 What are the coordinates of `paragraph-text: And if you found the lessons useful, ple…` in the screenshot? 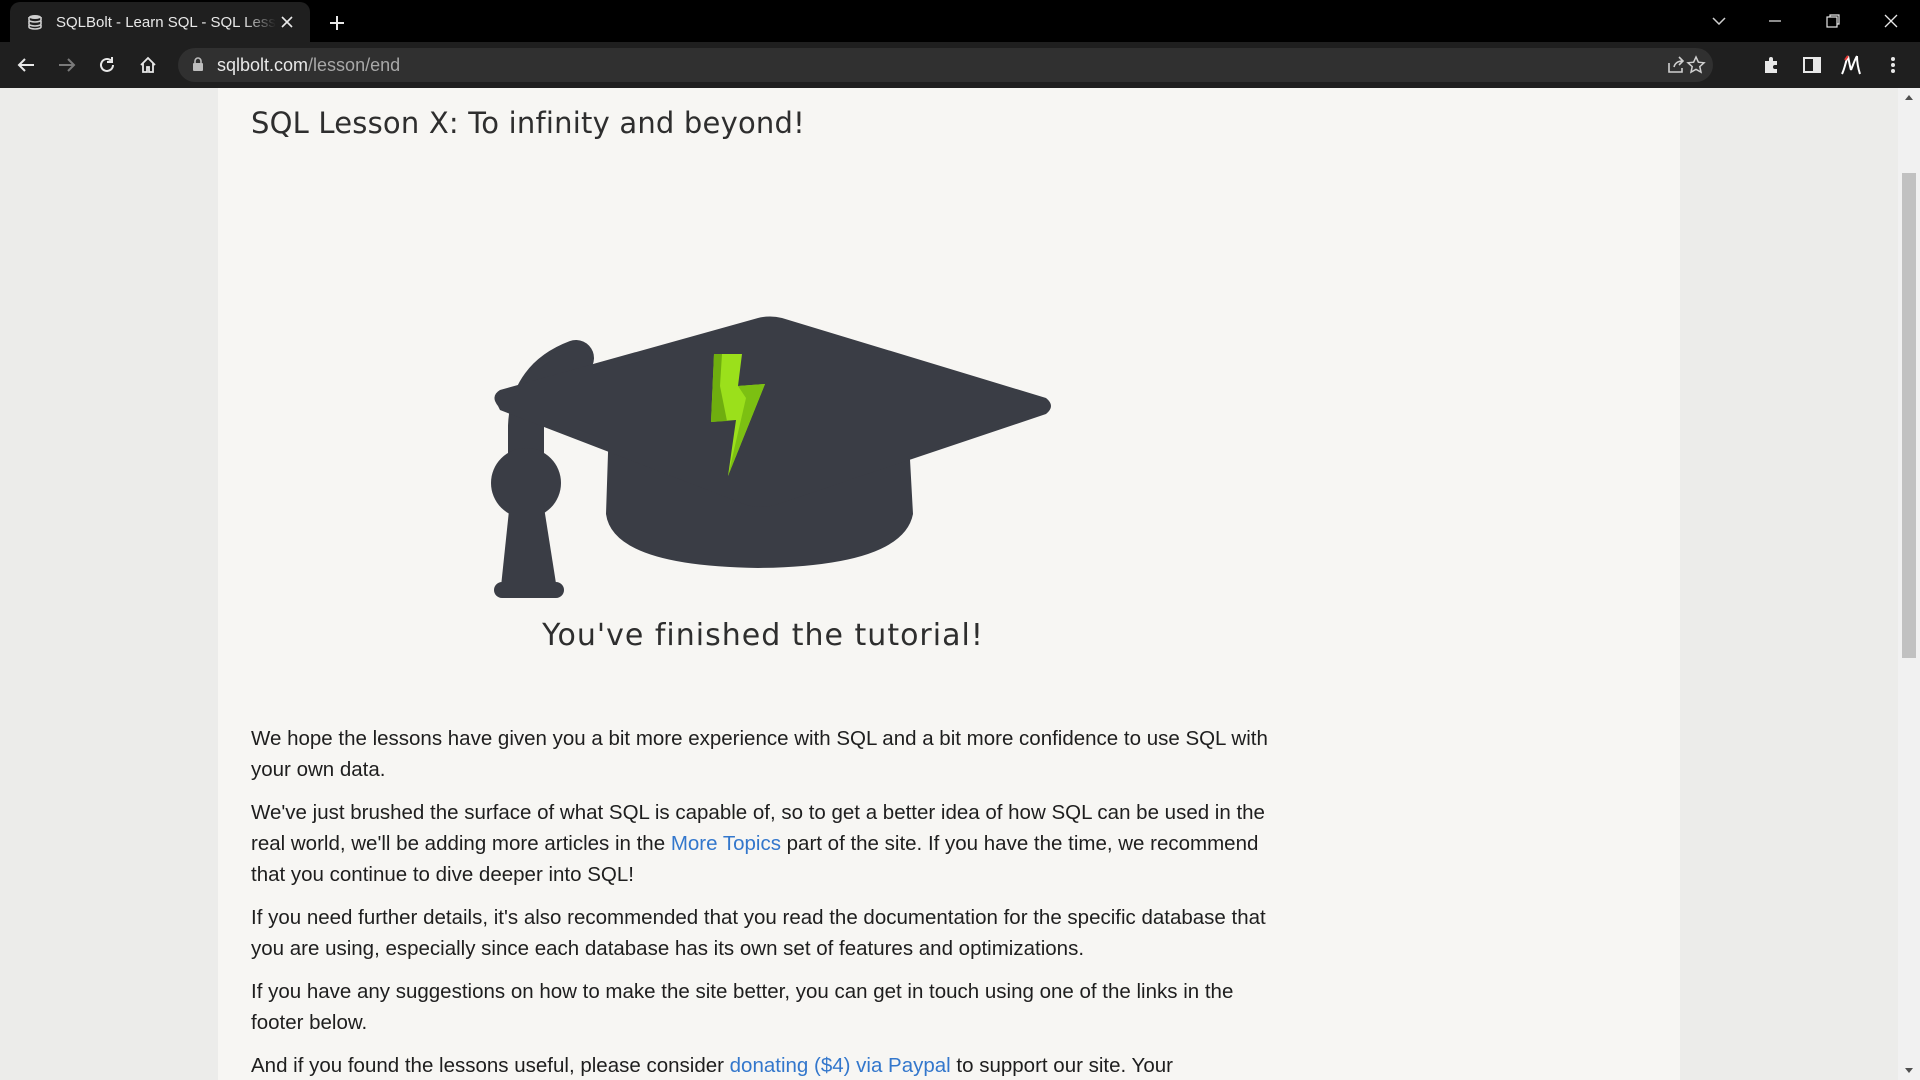 It's located at (490, 1065).